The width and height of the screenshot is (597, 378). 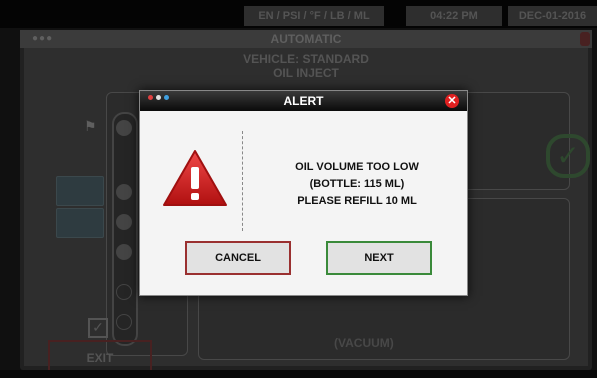 What do you see at coordinates (298, 374) in the screenshot?
I see `footer-bar` at bounding box center [298, 374].